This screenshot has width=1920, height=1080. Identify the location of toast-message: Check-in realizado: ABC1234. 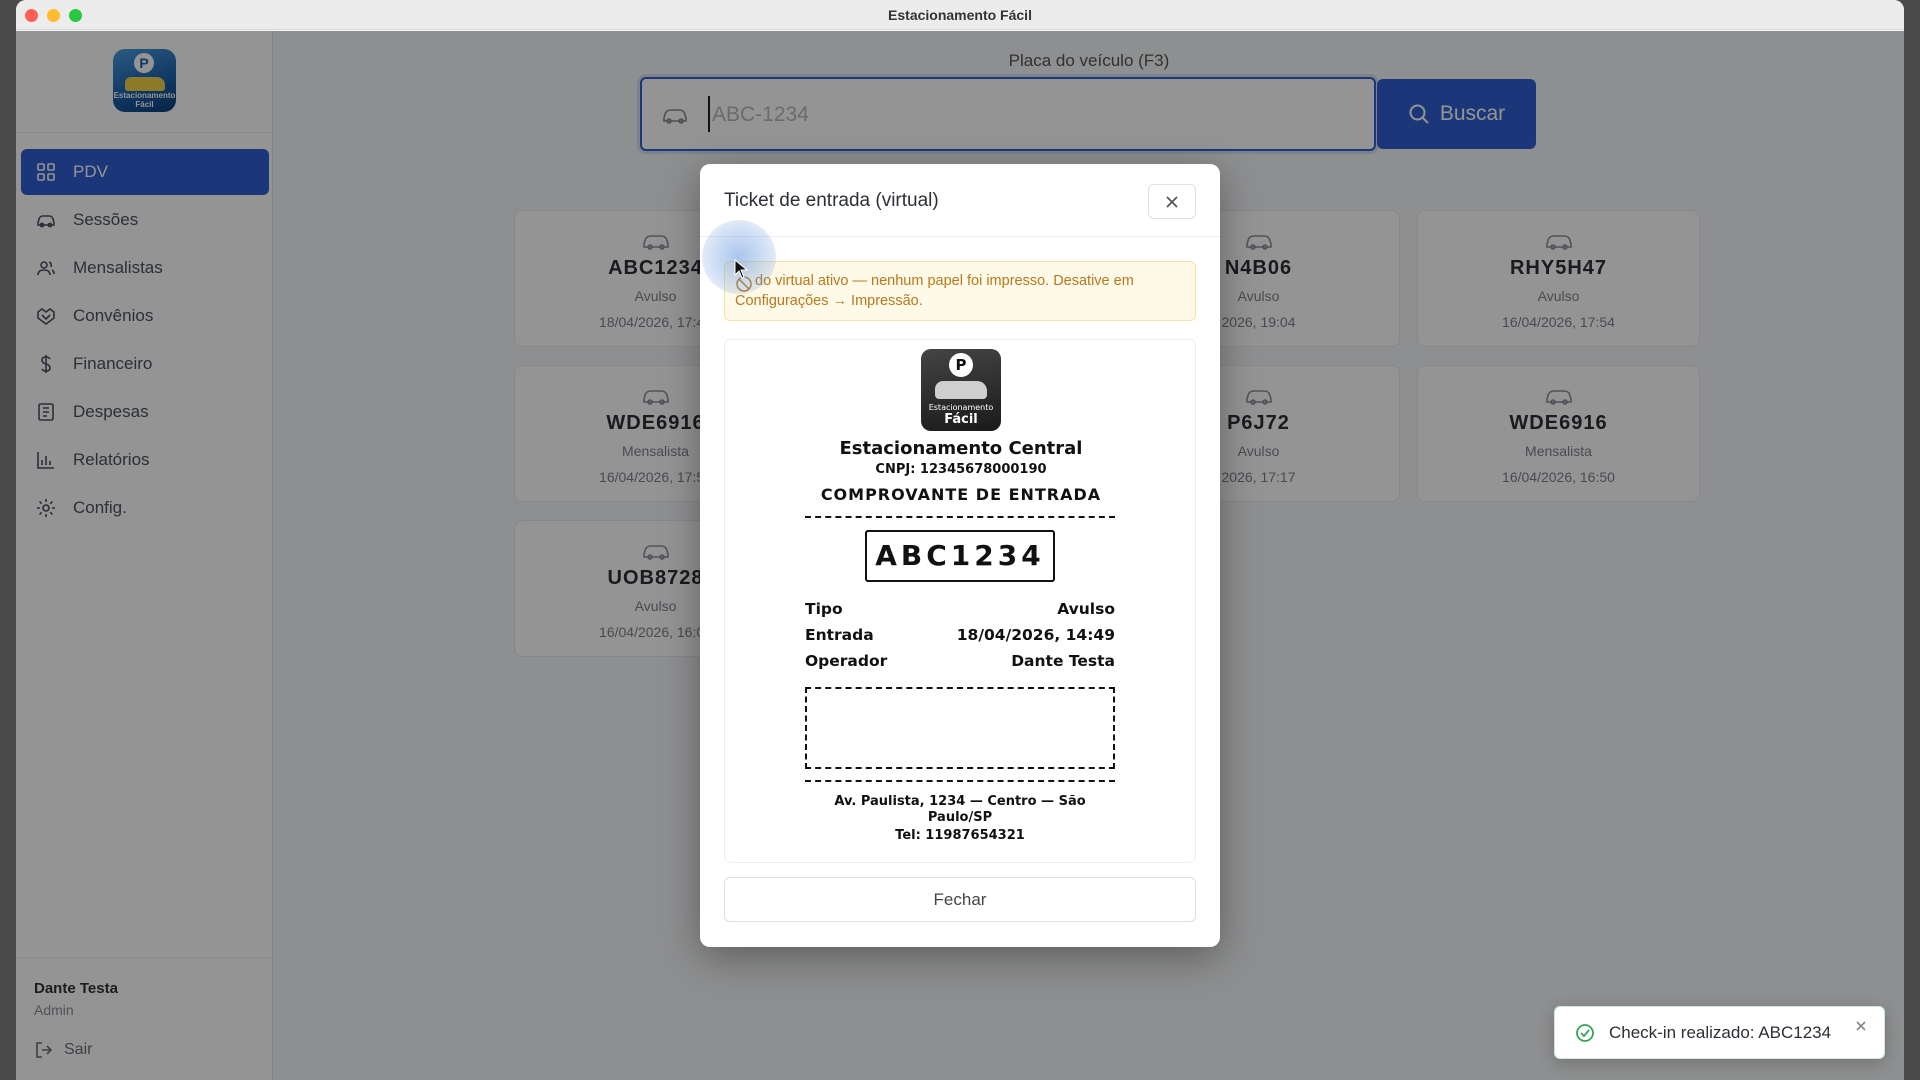
(1720, 1032).